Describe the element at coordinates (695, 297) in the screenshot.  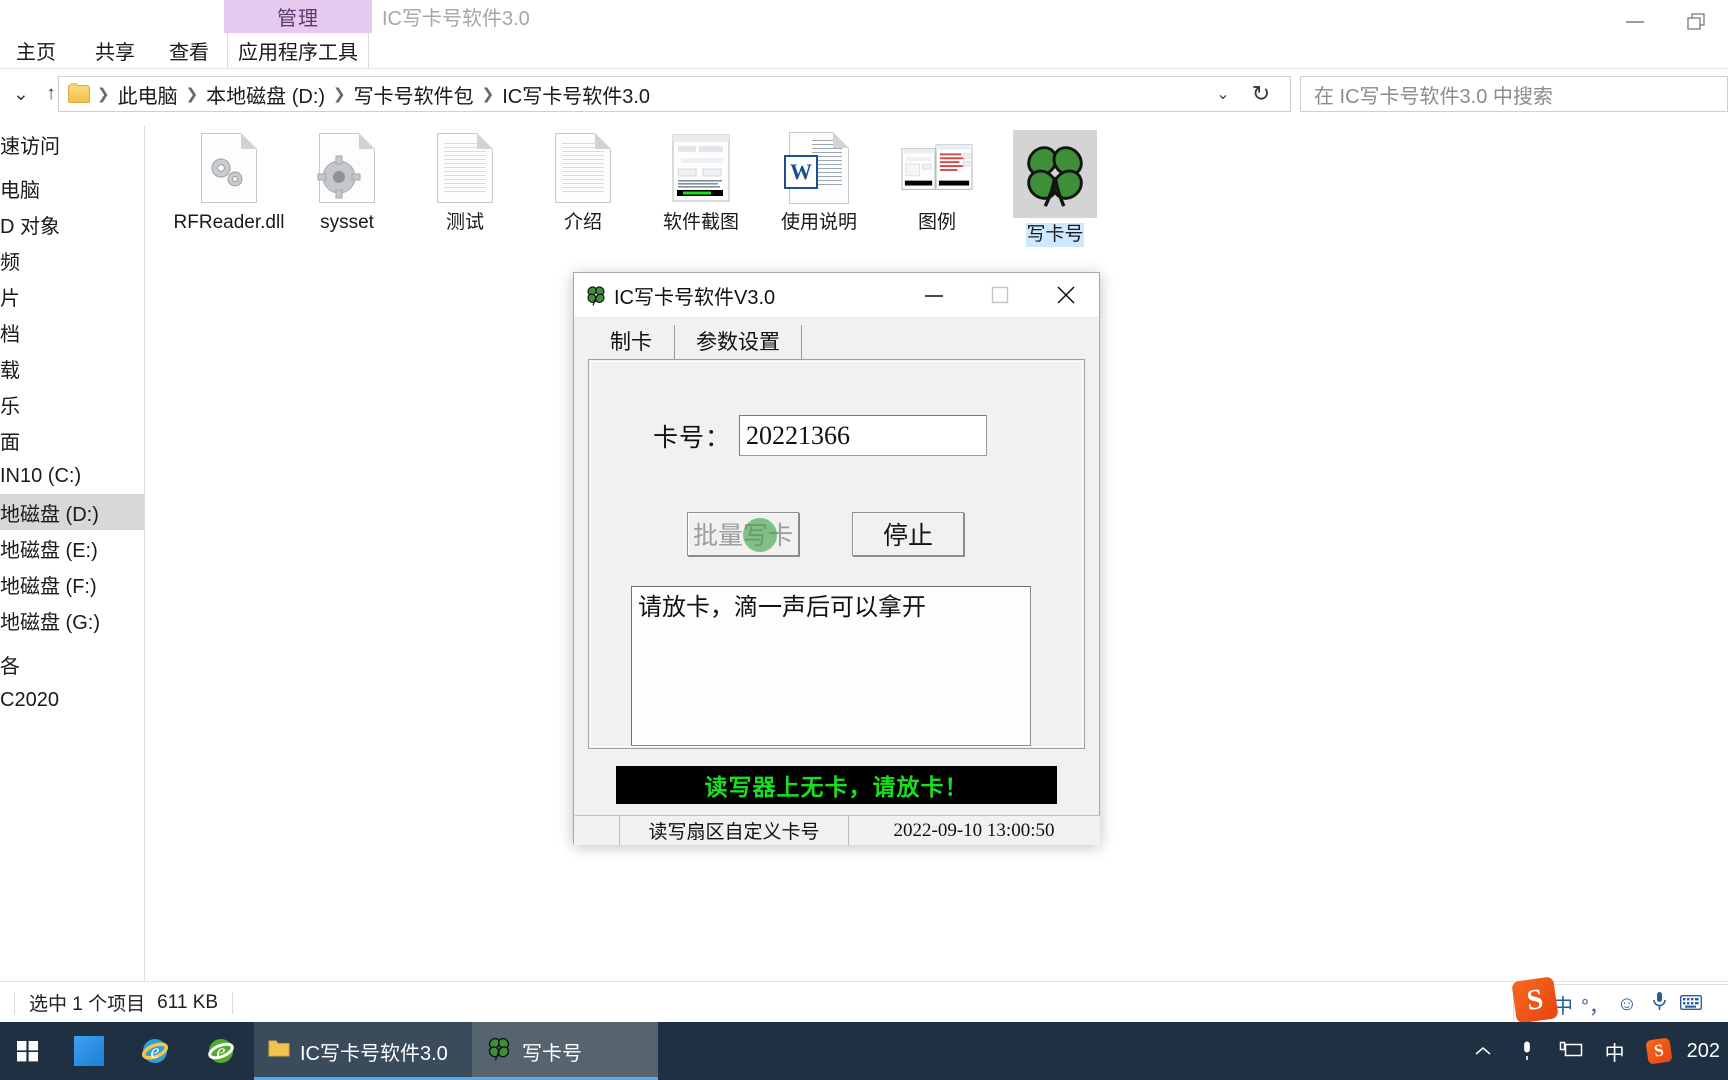
I see `dialog-title: IC写卡号软件V3.0` at that location.